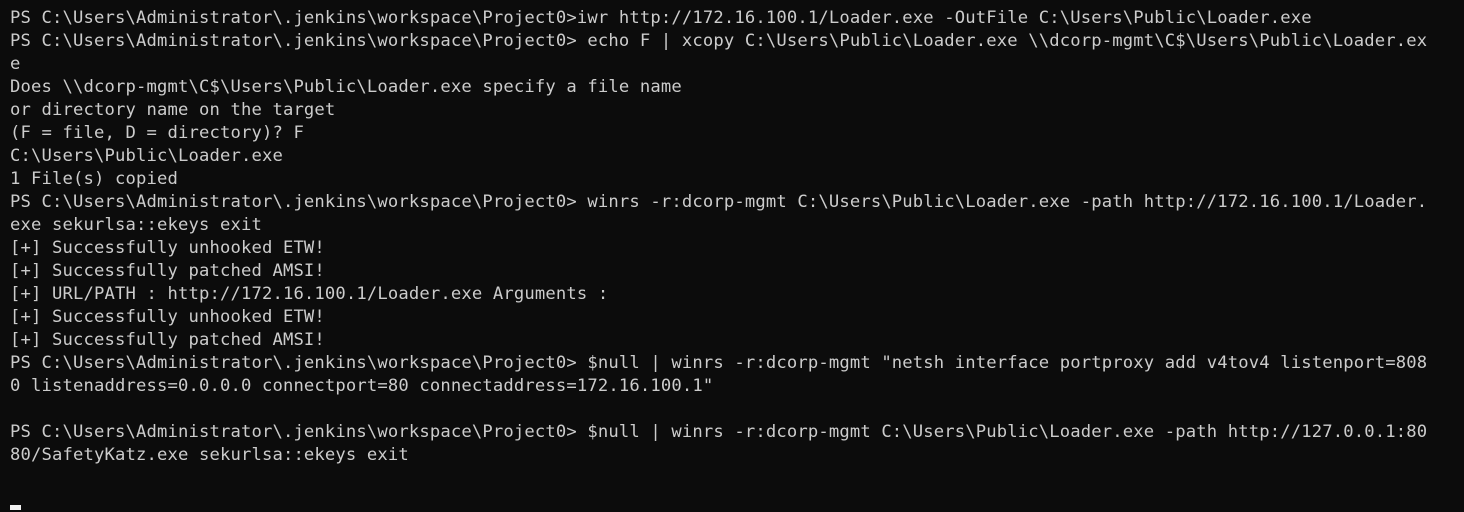 This screenshot has height=512, width=1464. What do you see at coordinates (157, 133) in the screenshot?
I see `terminal-line-xcopy-answer: (F = file, D = directory)? F` at bounding box center [157, 133].